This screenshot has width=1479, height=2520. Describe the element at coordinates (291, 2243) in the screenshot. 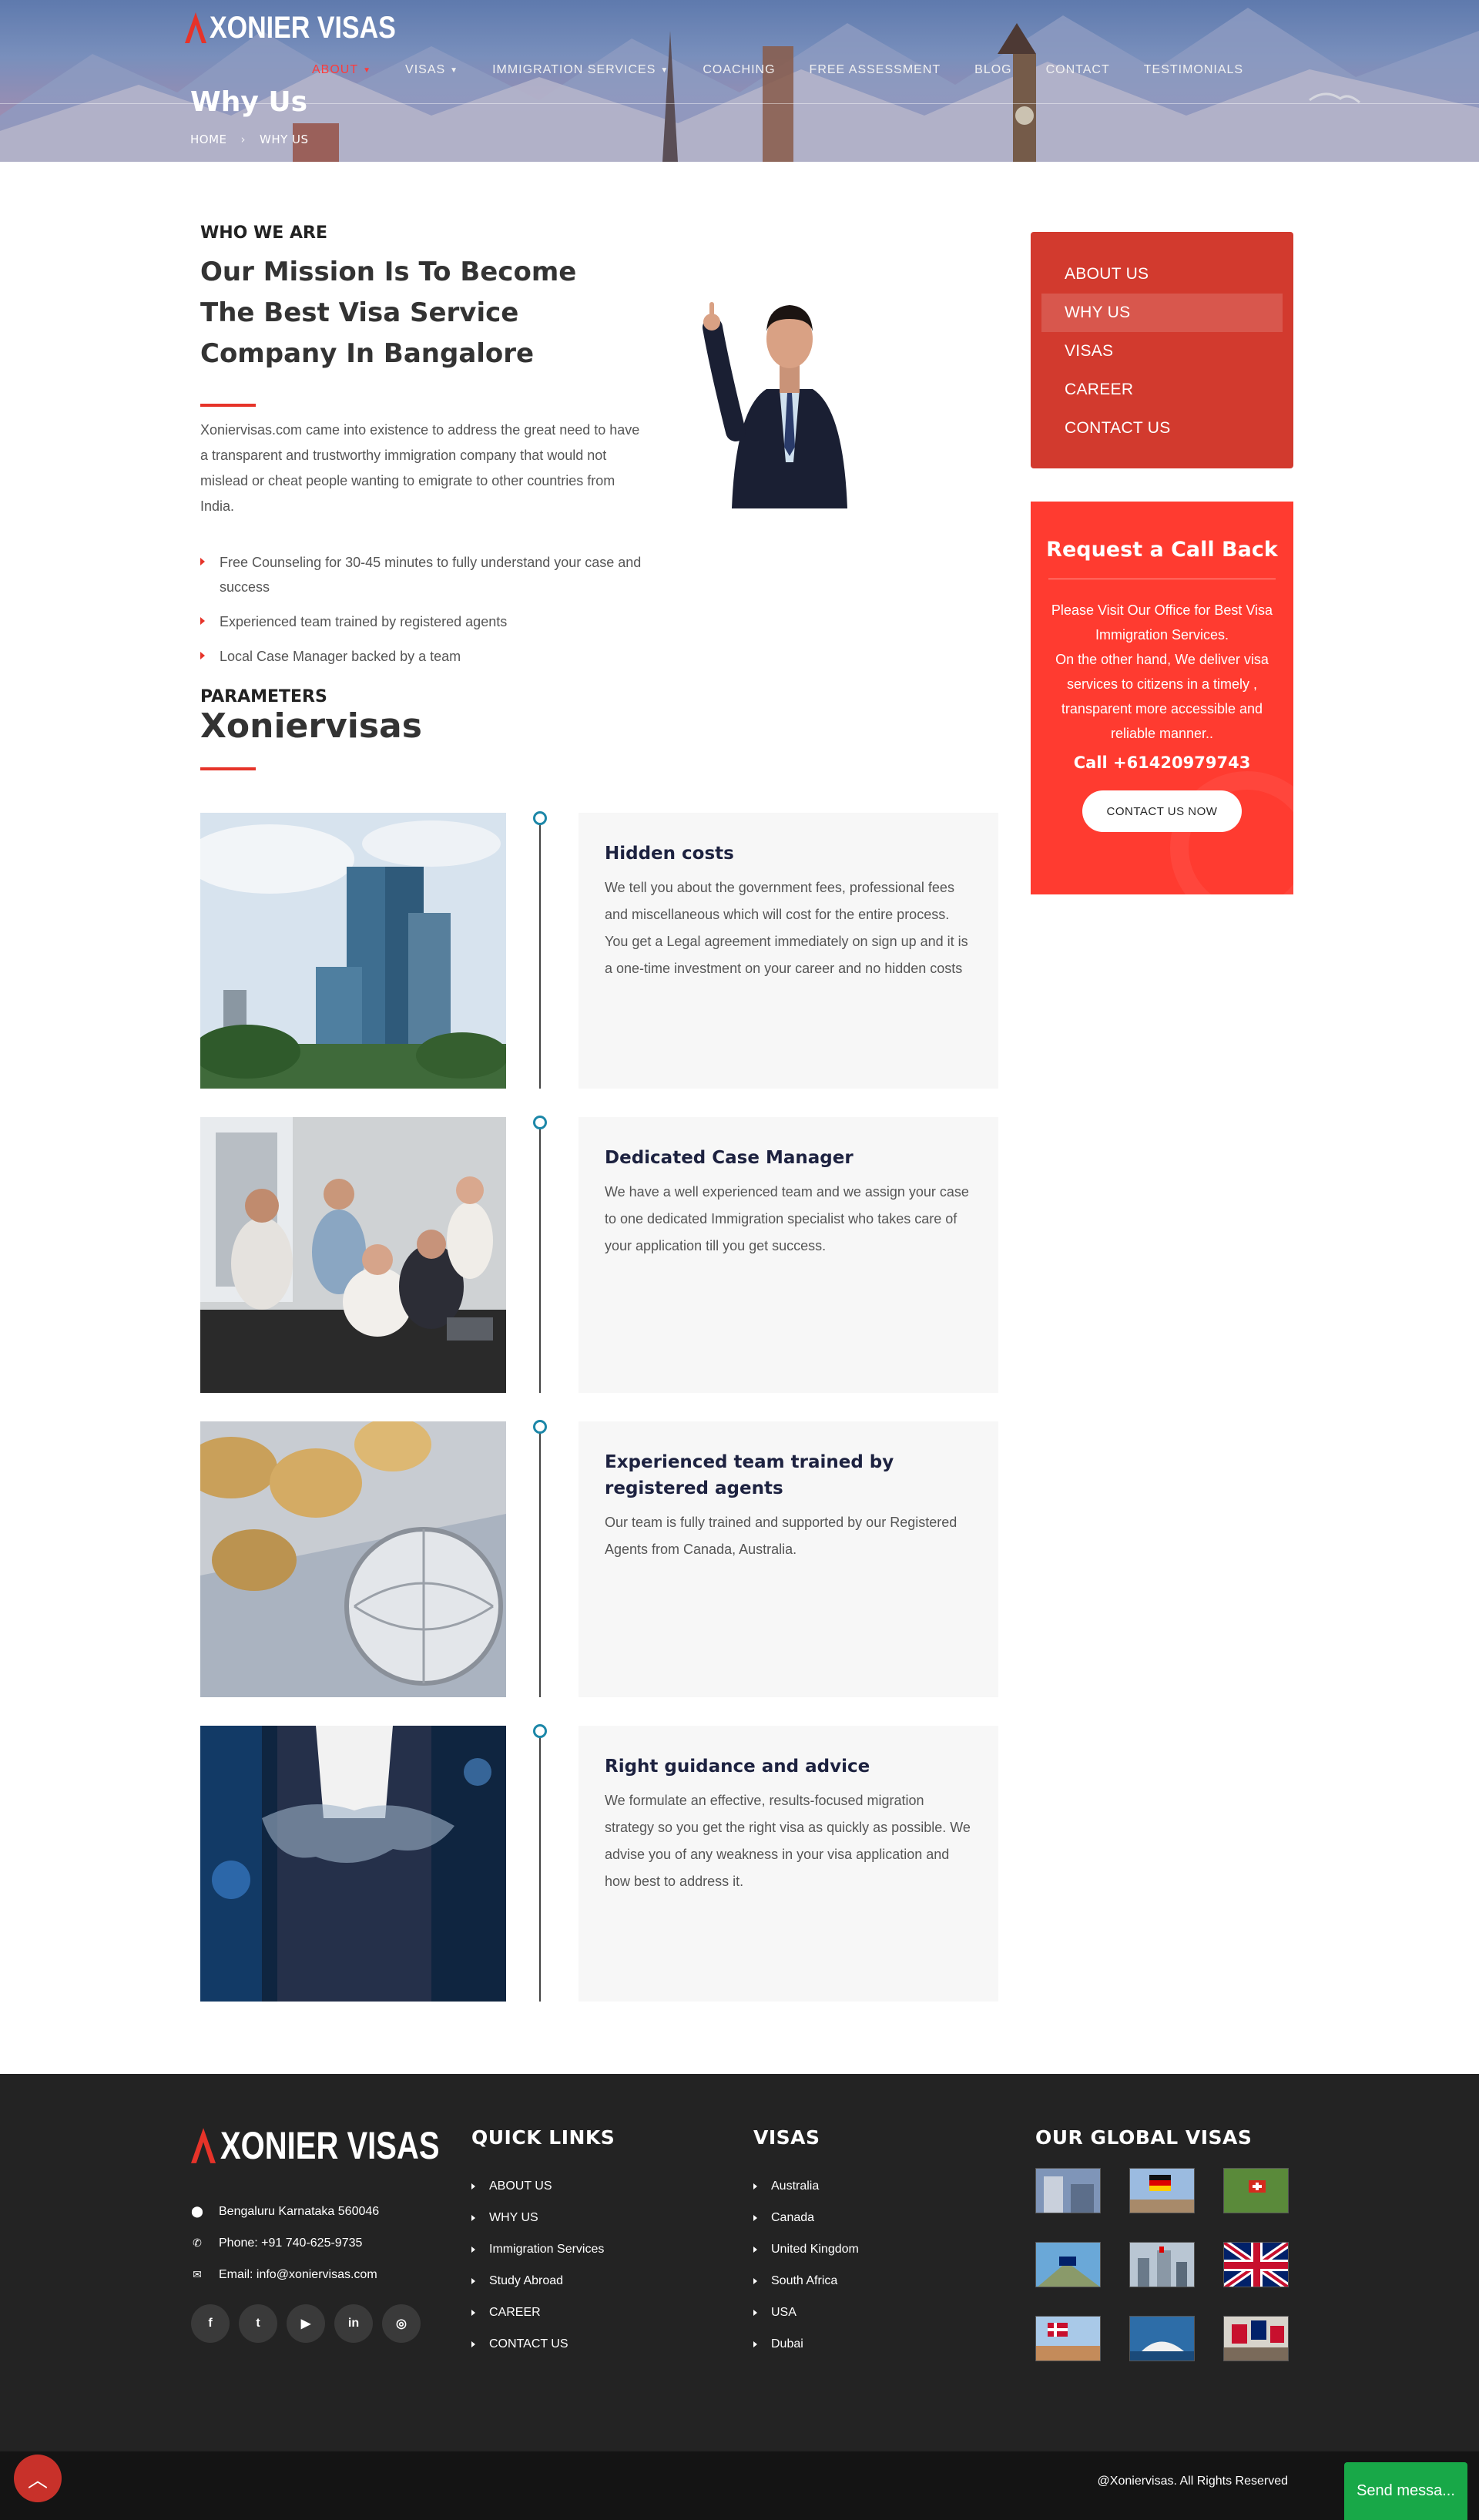

I see `phone-text: Phone: +91 740-625-9735` at that location.